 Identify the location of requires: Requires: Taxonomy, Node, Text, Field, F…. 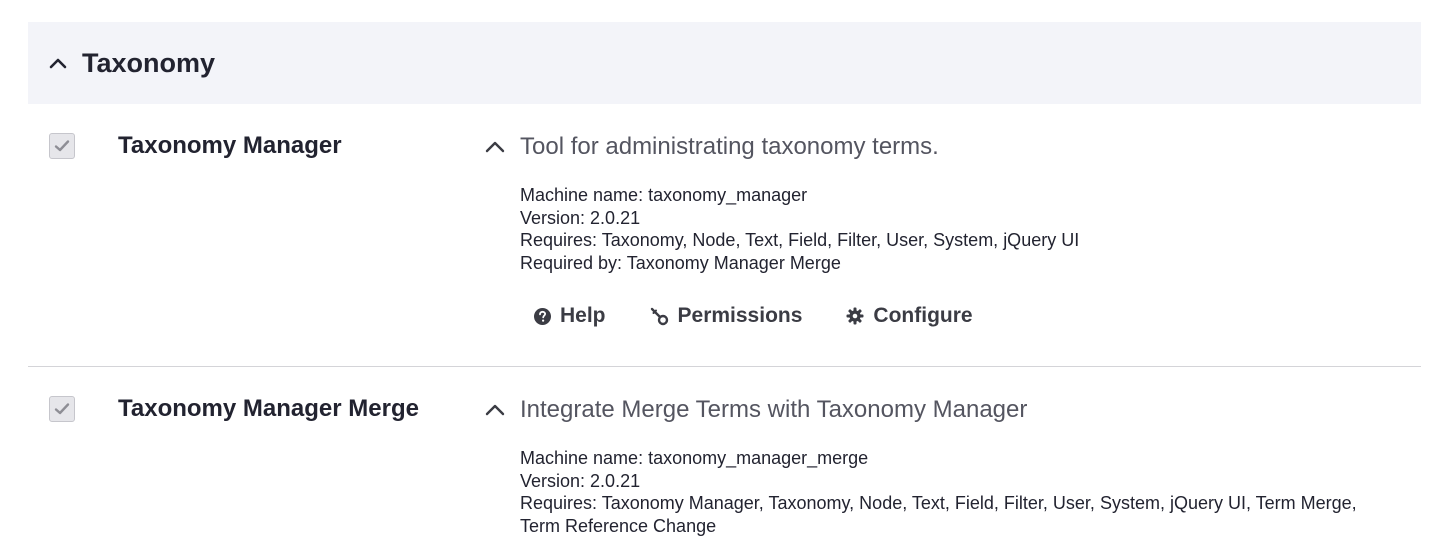
(800, 240).